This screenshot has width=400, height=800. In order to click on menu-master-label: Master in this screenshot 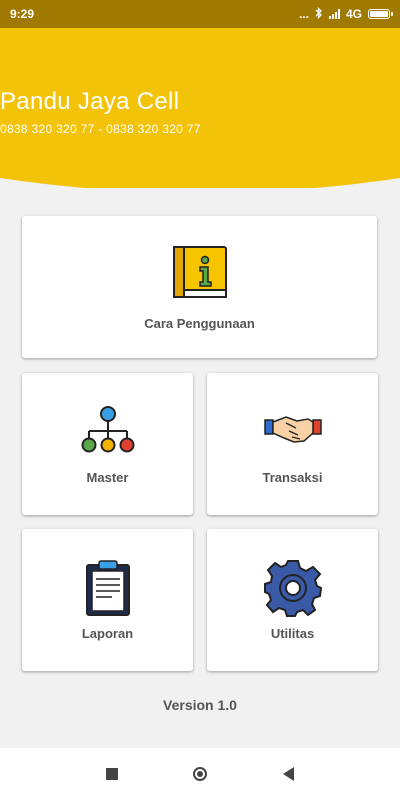, I will do `click(107, 477)`.